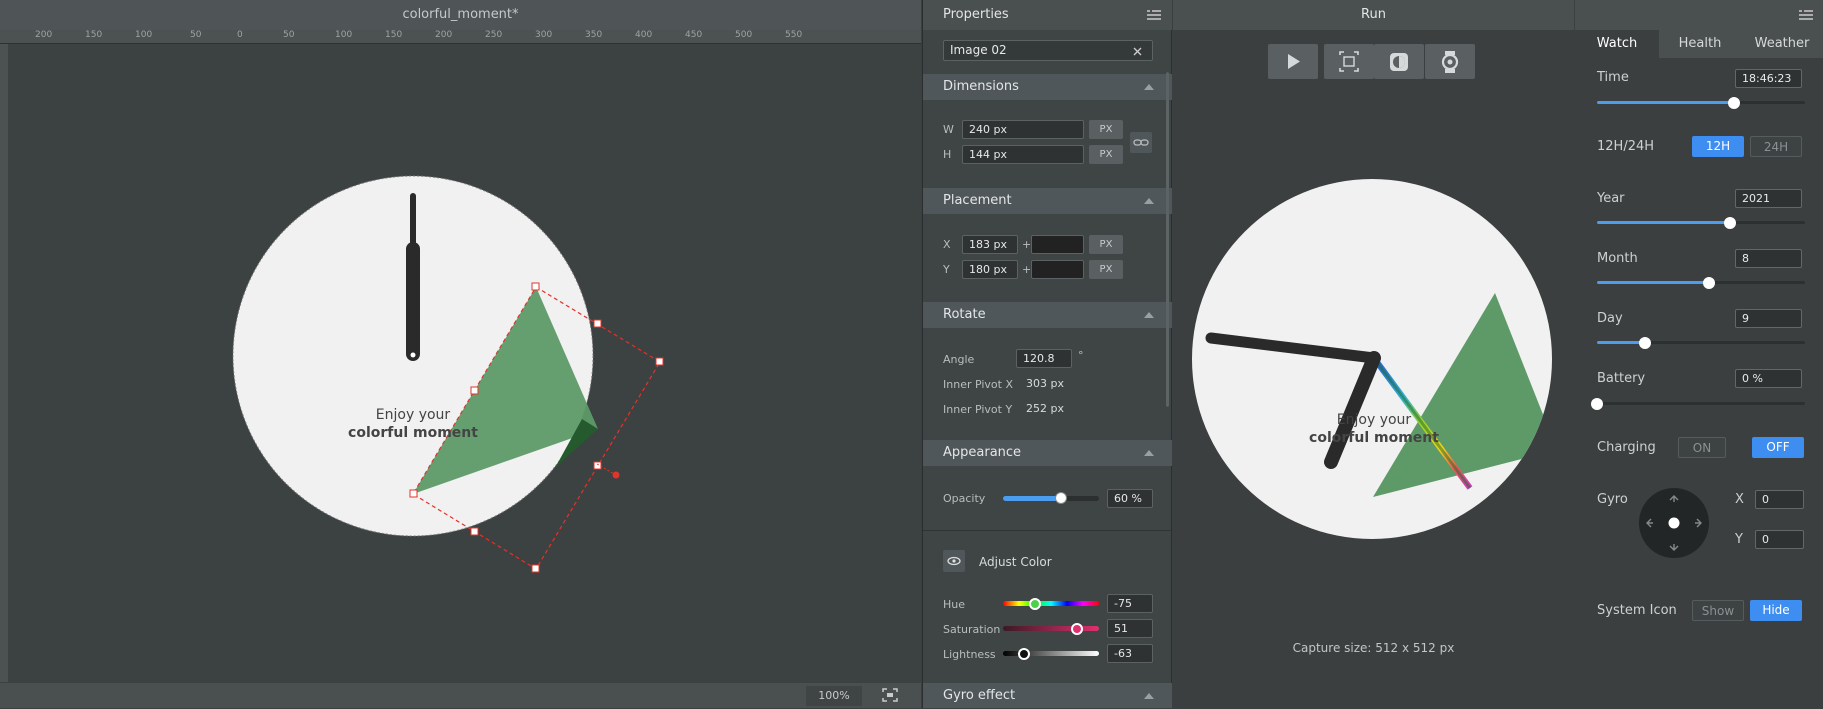  I want to click on section-gyro-effect: Gyro effect, so click(1047, 695).